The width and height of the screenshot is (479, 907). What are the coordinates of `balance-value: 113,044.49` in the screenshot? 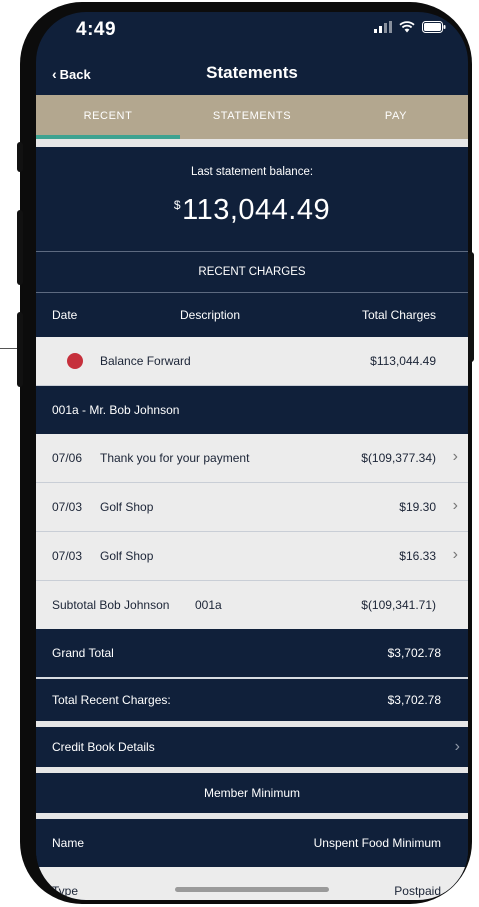 It's located at (256, 210).